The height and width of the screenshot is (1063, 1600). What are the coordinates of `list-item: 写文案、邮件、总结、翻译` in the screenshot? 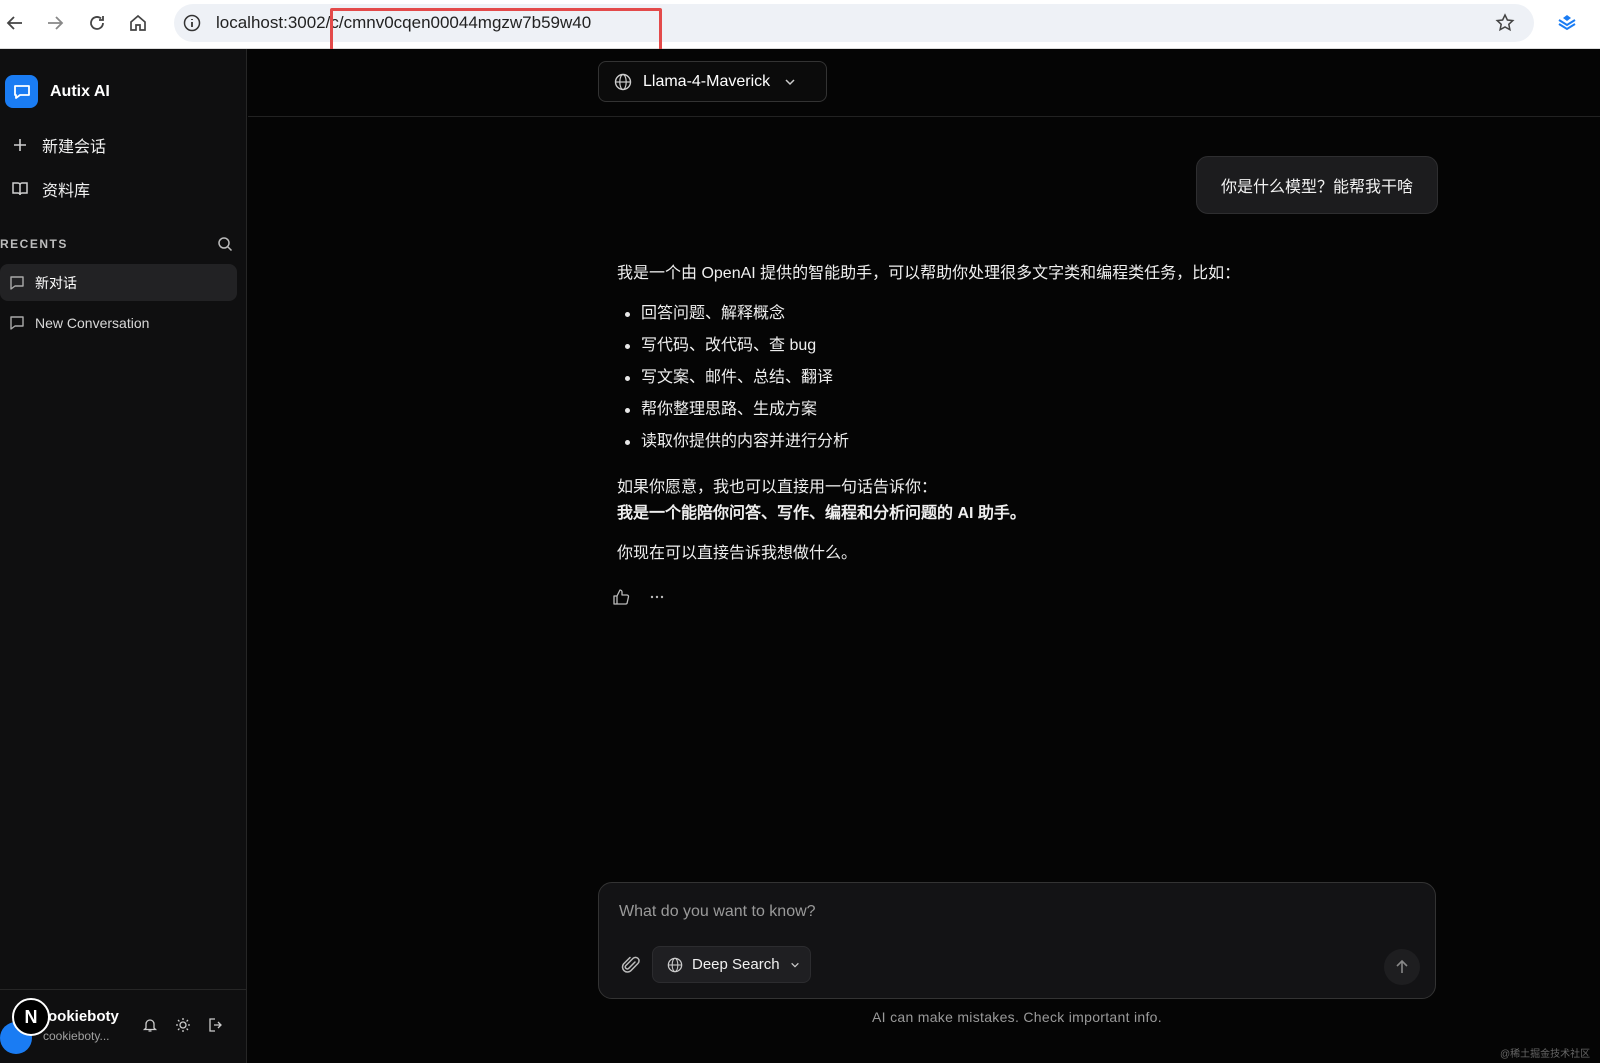 It's located at (1067, 381).